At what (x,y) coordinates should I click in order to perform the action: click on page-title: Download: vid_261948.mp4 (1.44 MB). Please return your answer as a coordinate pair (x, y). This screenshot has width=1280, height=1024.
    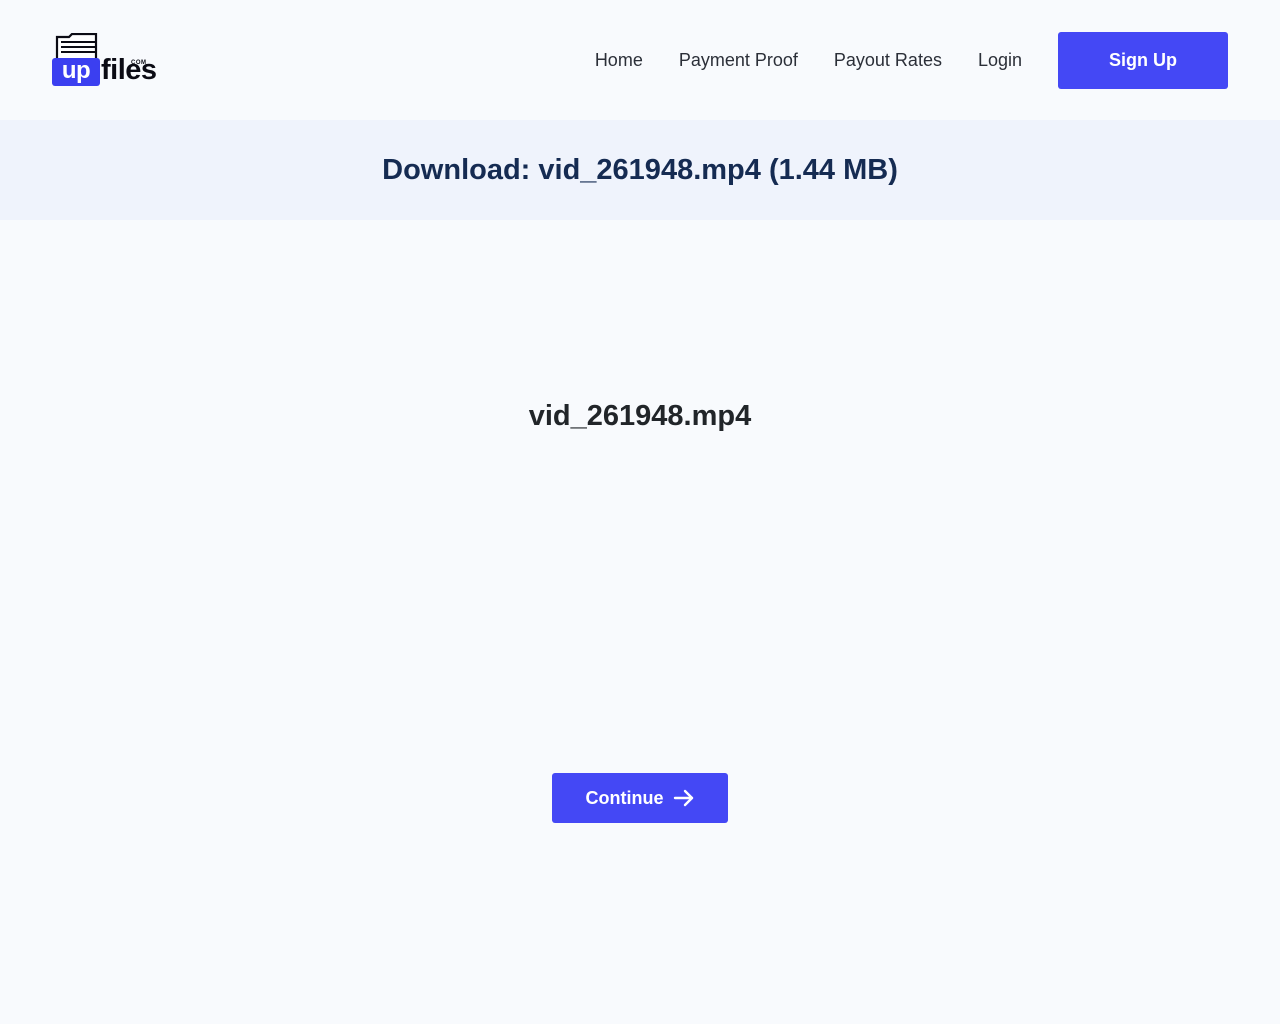
    Looking at the image, I should click on (640, 169).